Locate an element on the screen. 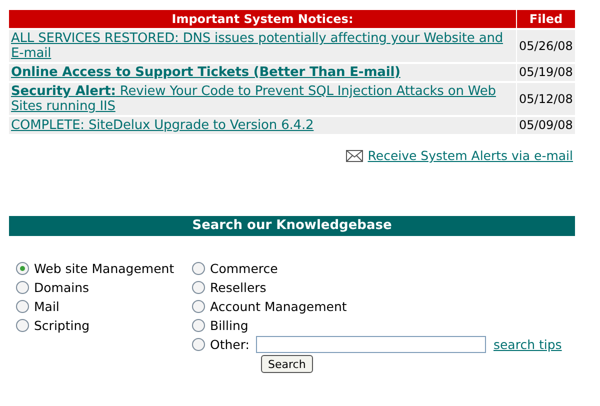 This screenshot has height=406, width=600. column-header: Filed is located at coordinates (546, 19).